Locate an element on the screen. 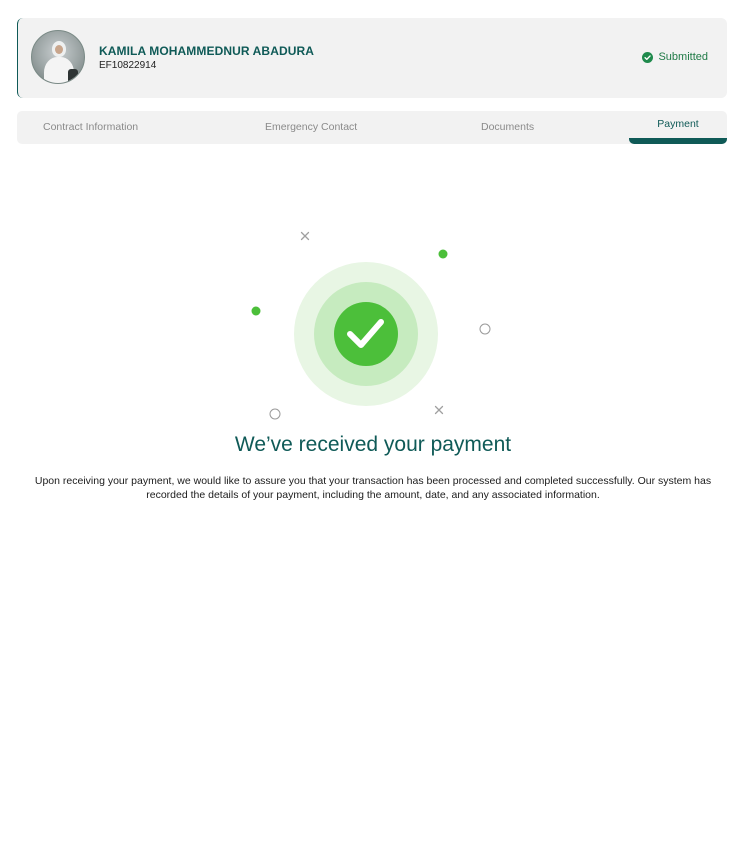  decor-ring-bottom is located at coordinates (275, 414).